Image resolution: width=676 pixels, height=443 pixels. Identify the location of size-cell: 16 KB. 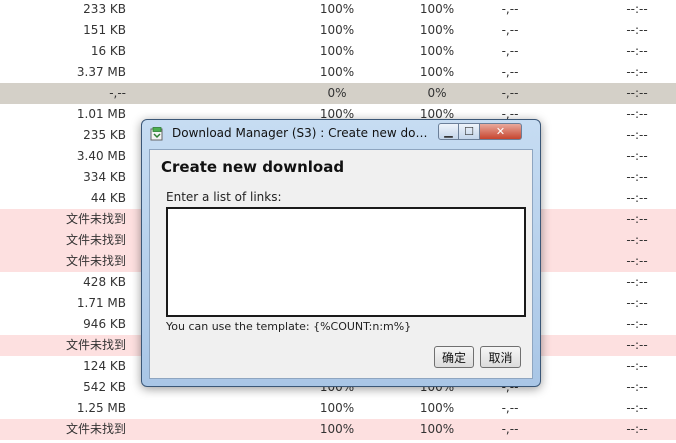
(108, 51).